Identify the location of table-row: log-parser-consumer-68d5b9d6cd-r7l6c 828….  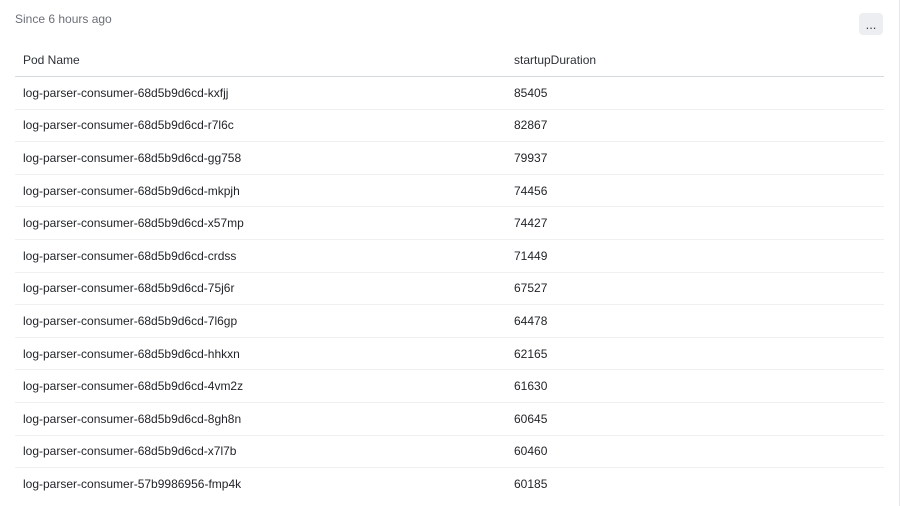
(449, 126).